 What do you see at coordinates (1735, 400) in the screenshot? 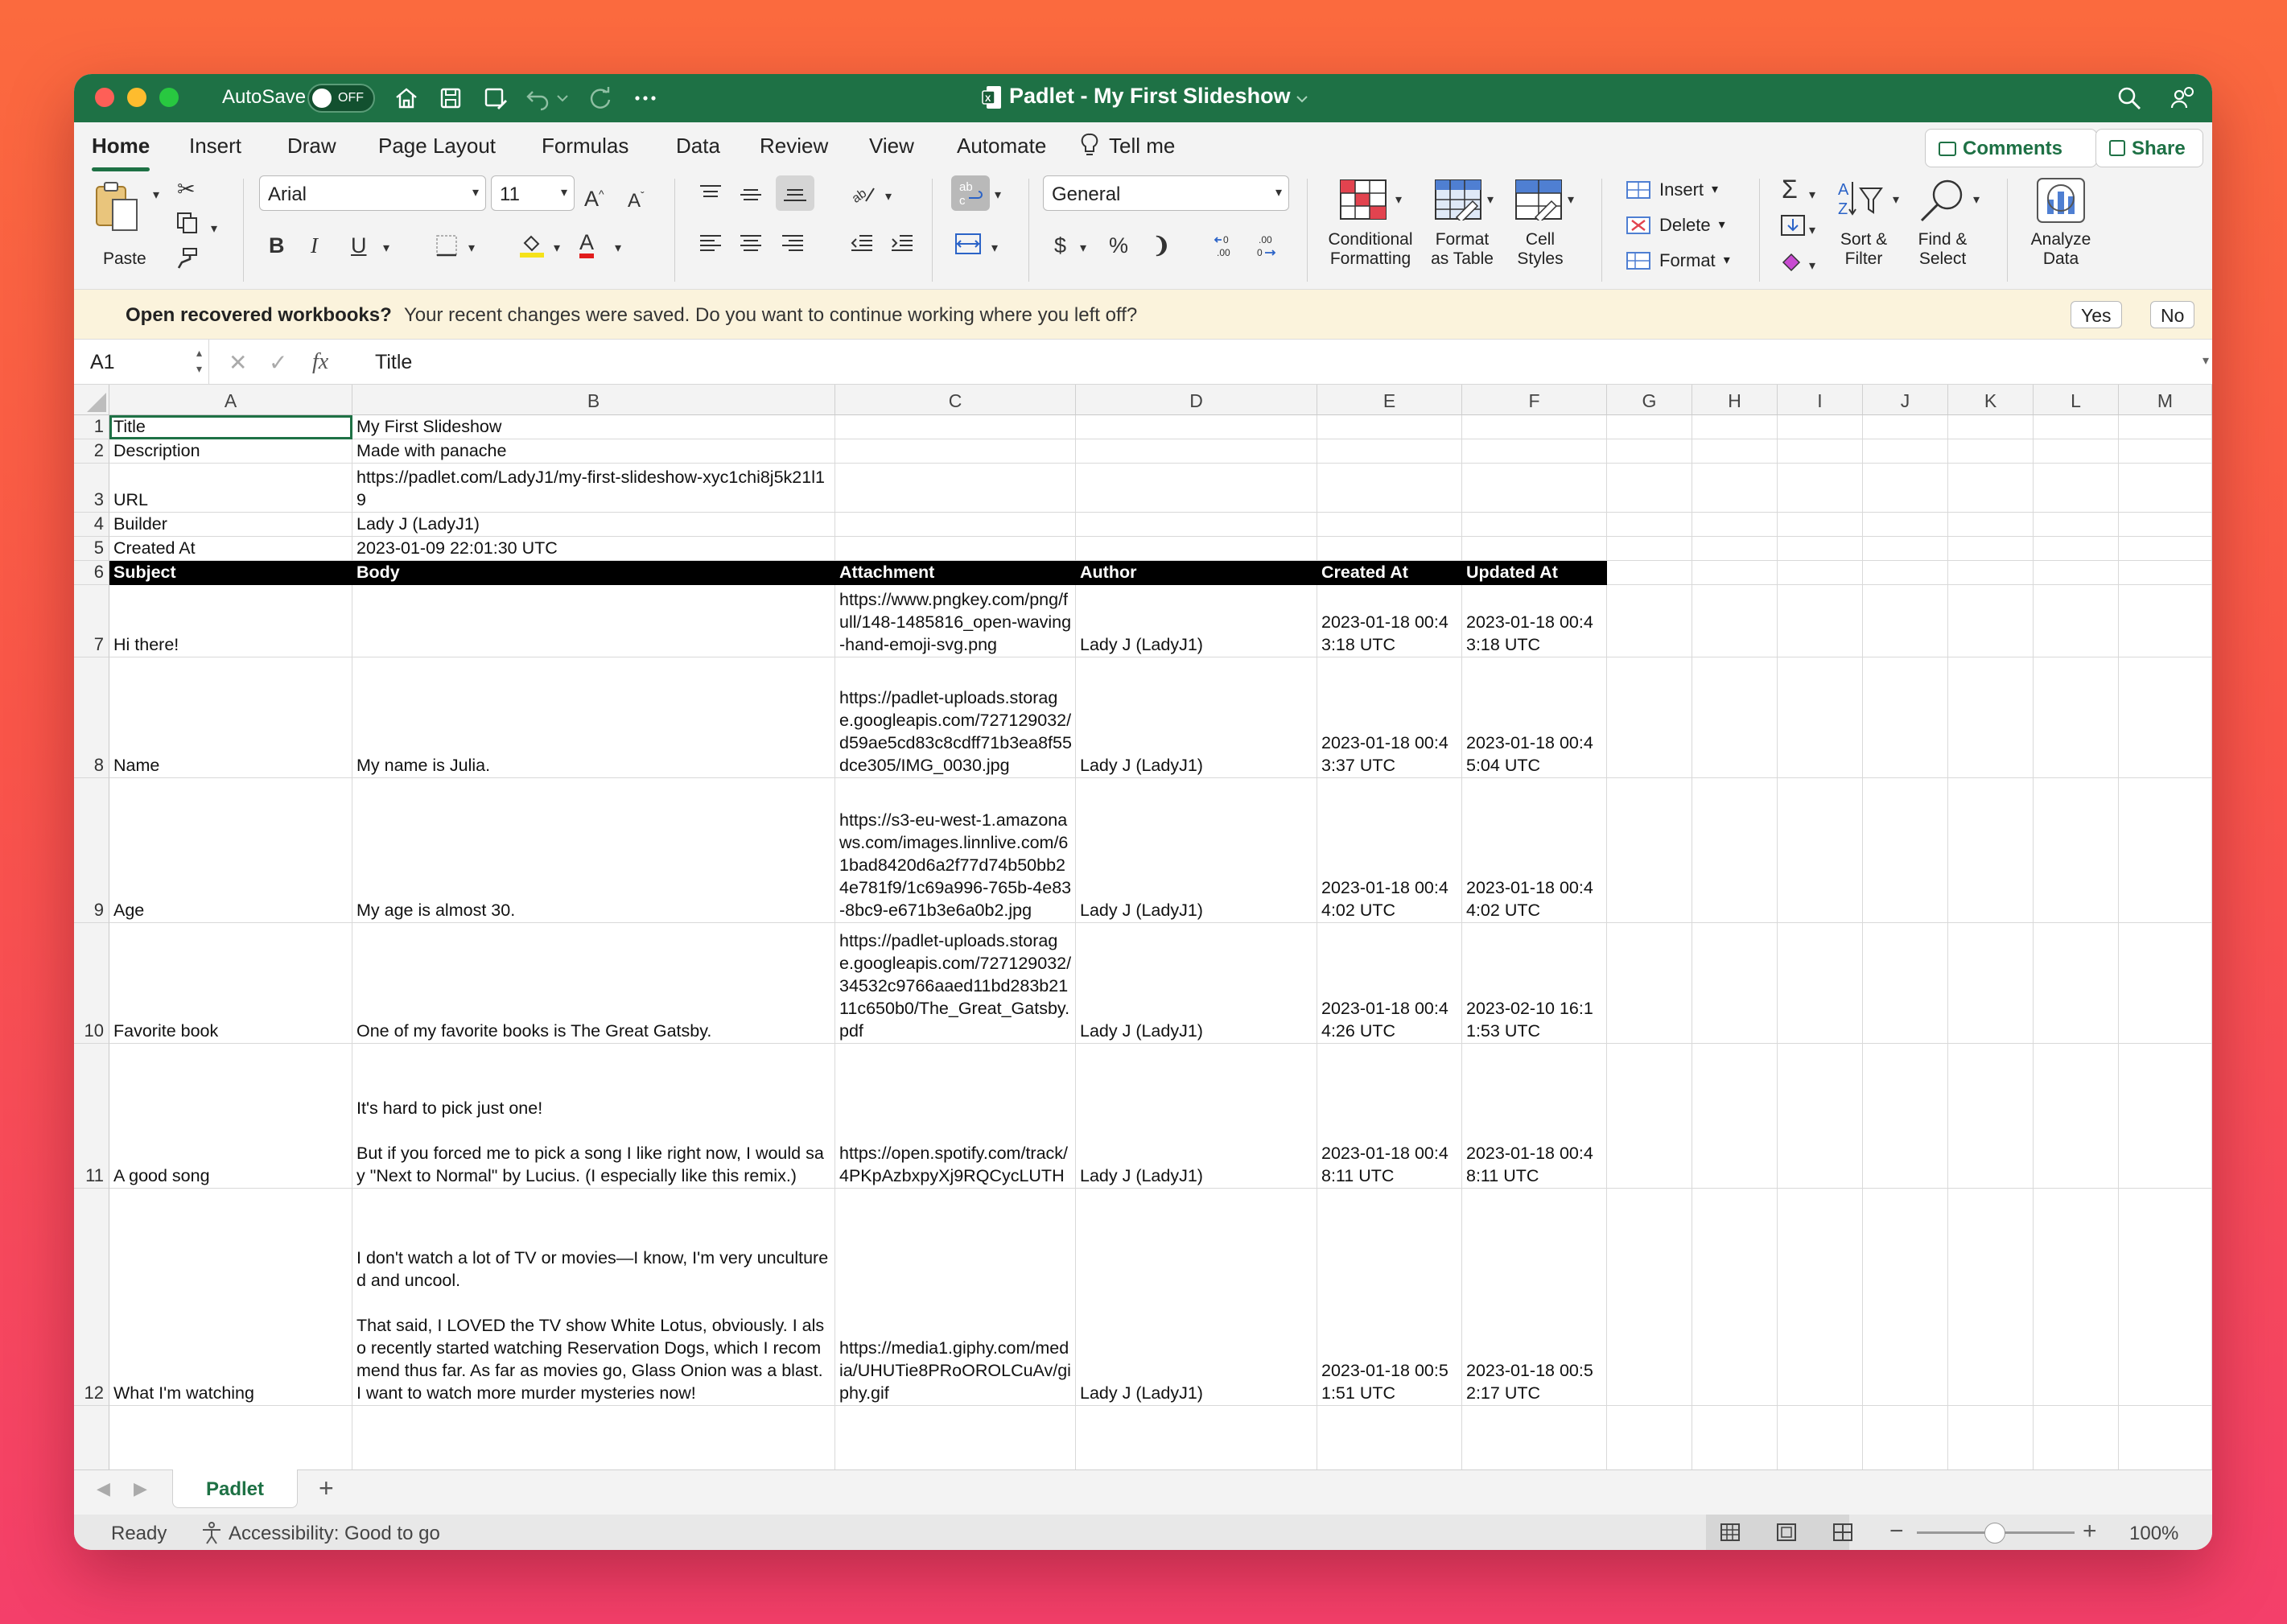
I see `column-header-h: H` at bounding box center [1735, 400].